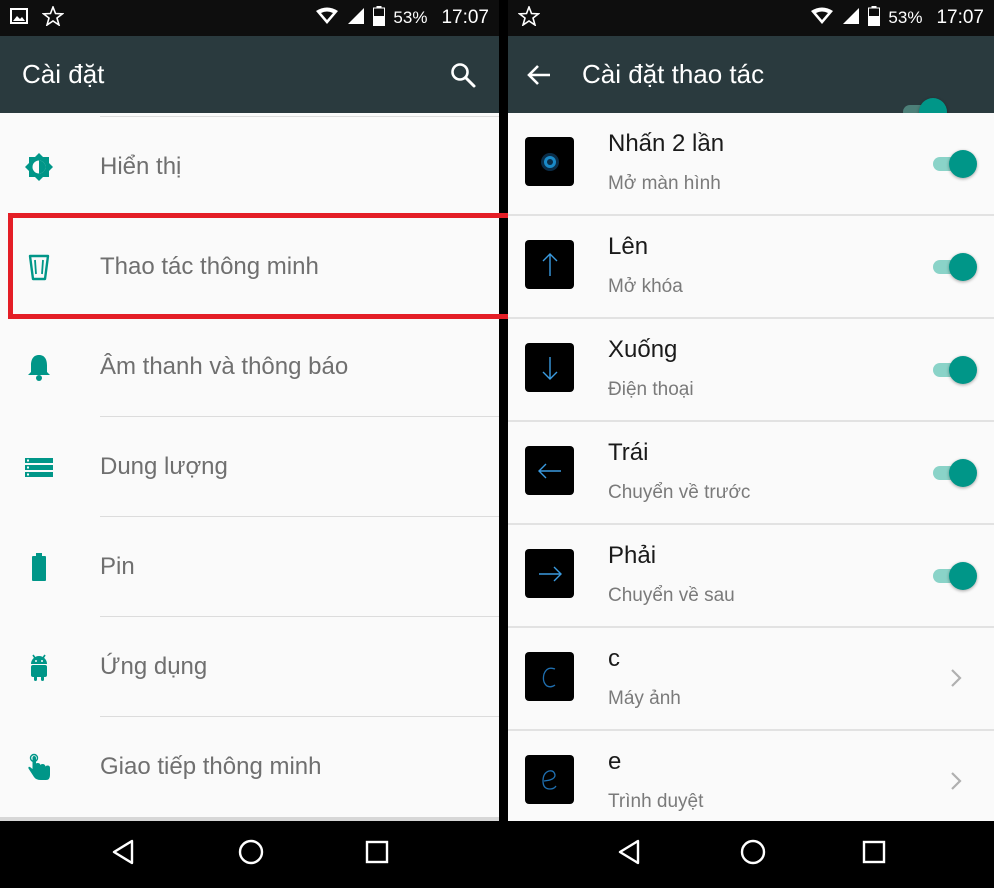 This screenshot has width=994, height=888. Describe the element at coordinates (679, 492) in the screenshot. I see `gesture-action: Chuyển về trước` at that location.